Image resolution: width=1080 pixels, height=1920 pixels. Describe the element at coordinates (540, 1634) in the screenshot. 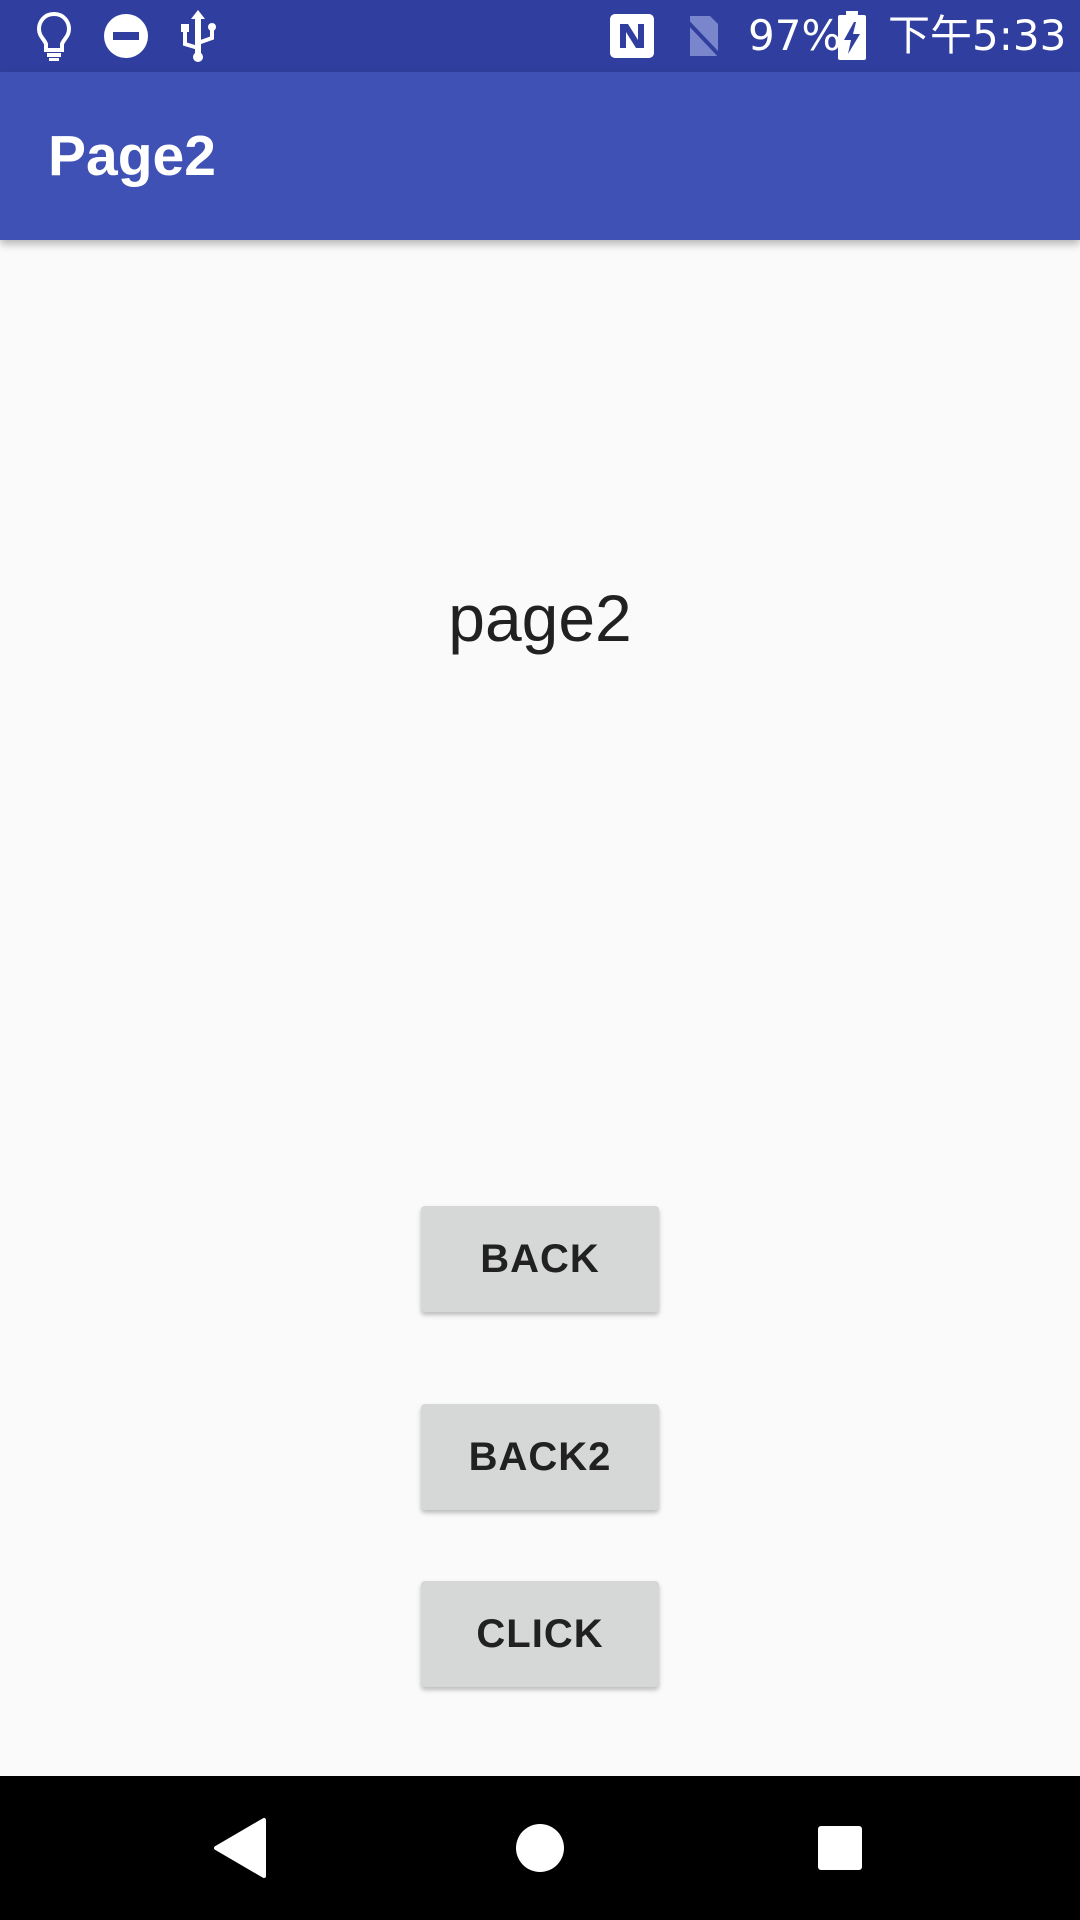

I see `click-button: CLICK` at that location.